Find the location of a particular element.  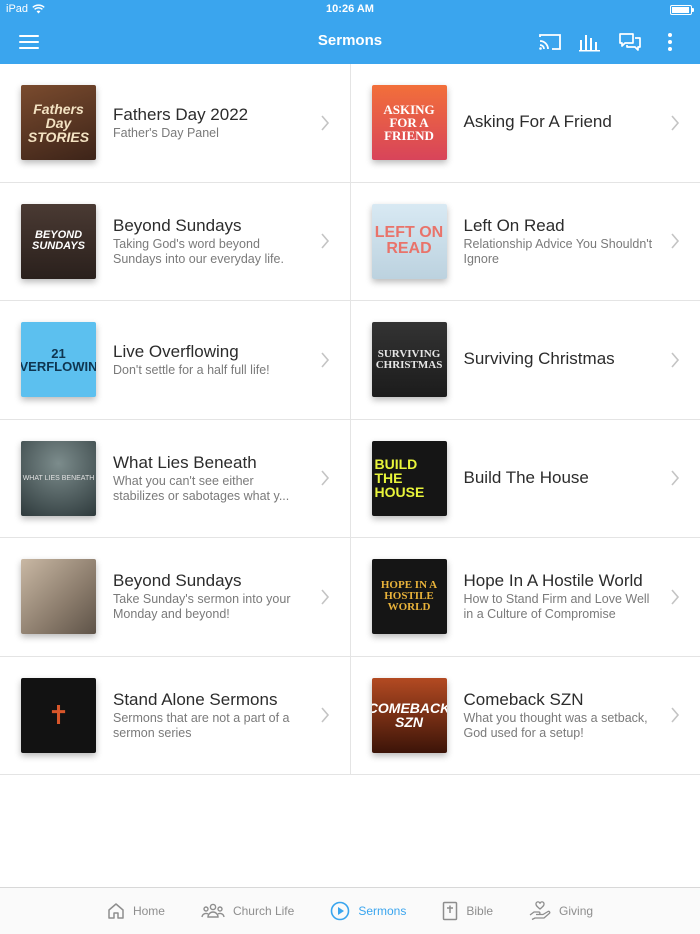

cast-button is located at coordinates (550, 42).